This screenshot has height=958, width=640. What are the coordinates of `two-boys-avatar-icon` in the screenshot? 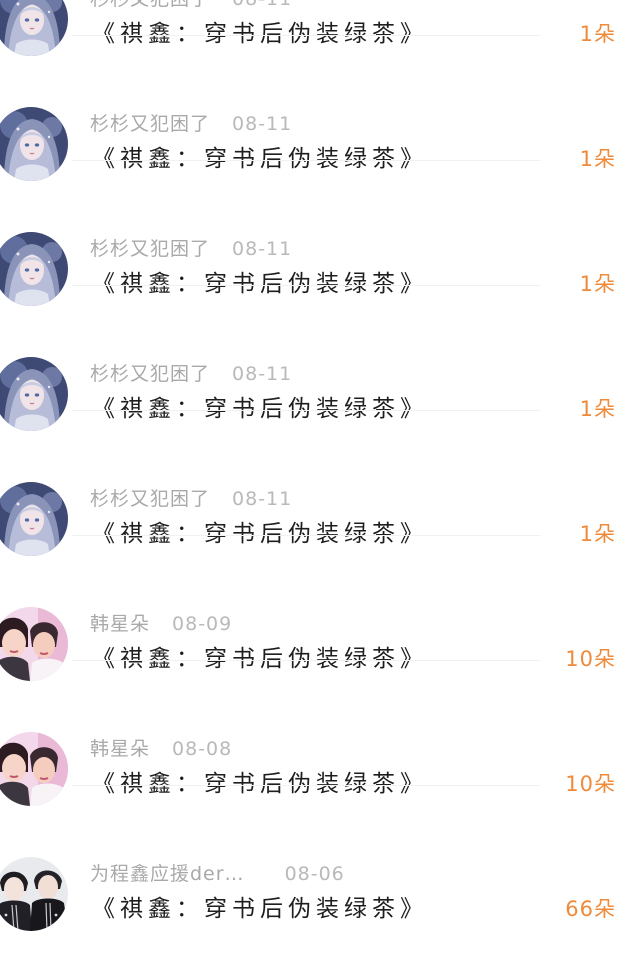 It's located at (34, 894).